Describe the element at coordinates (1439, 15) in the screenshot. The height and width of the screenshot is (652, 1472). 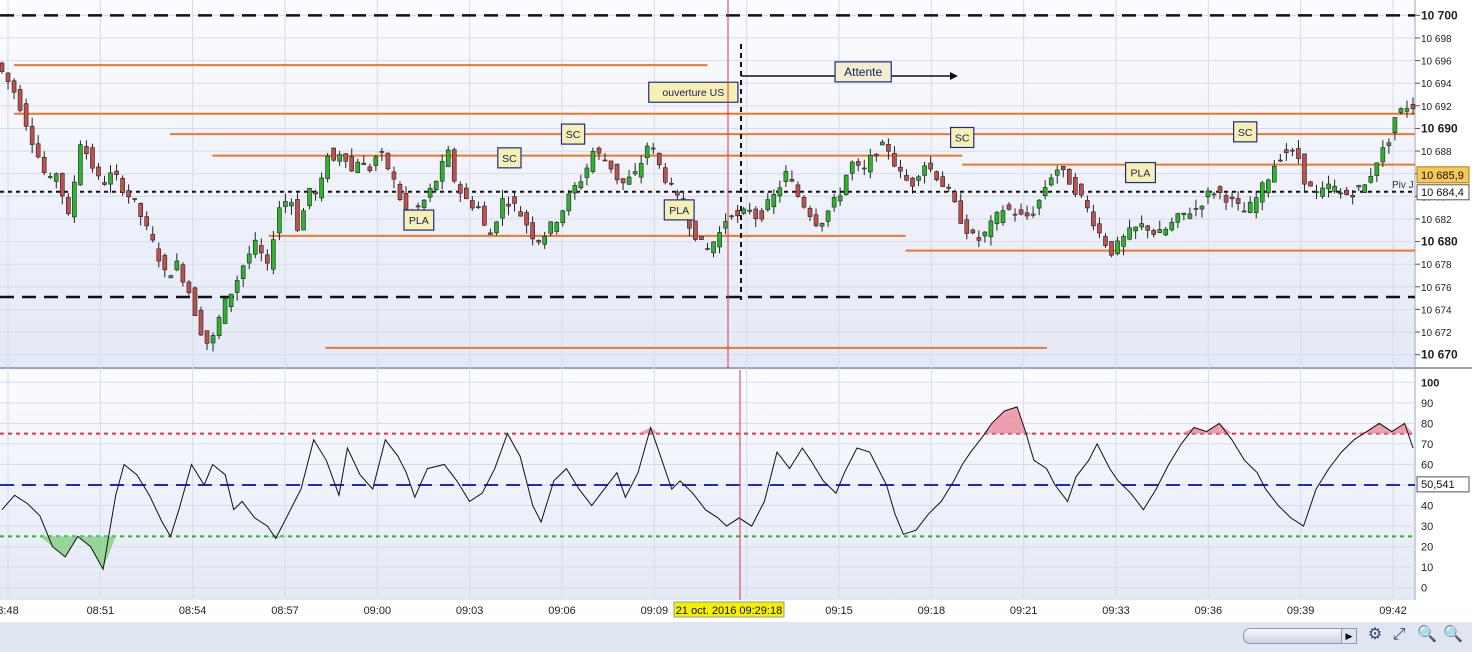
I see `price-tick-label: 10 700` at that location.